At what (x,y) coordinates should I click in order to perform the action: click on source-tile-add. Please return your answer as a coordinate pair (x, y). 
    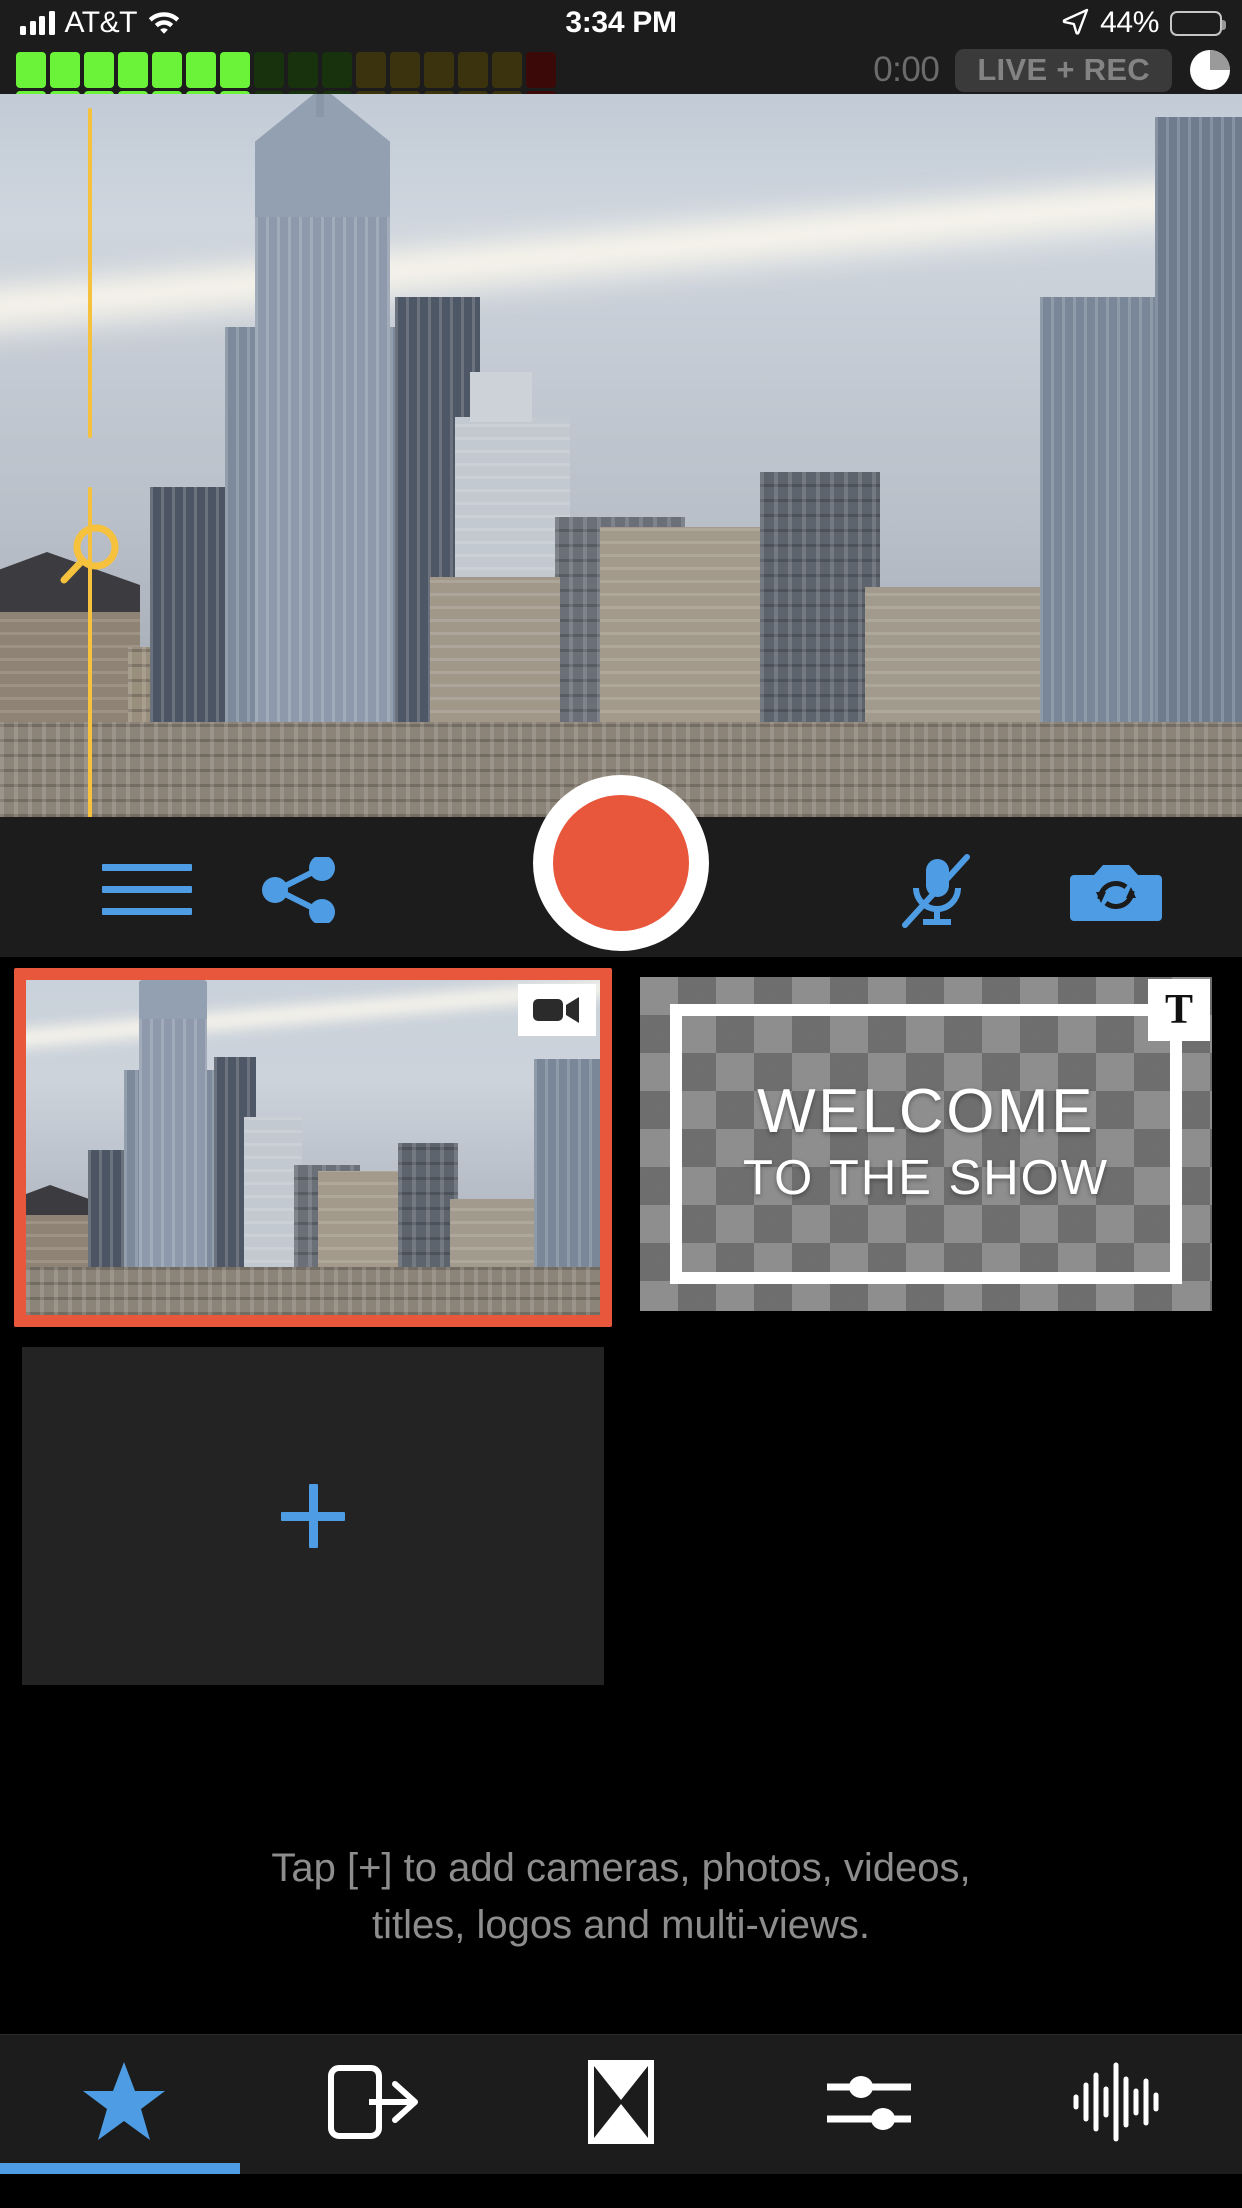
    Looking at the image, I should click on (313, 1516).